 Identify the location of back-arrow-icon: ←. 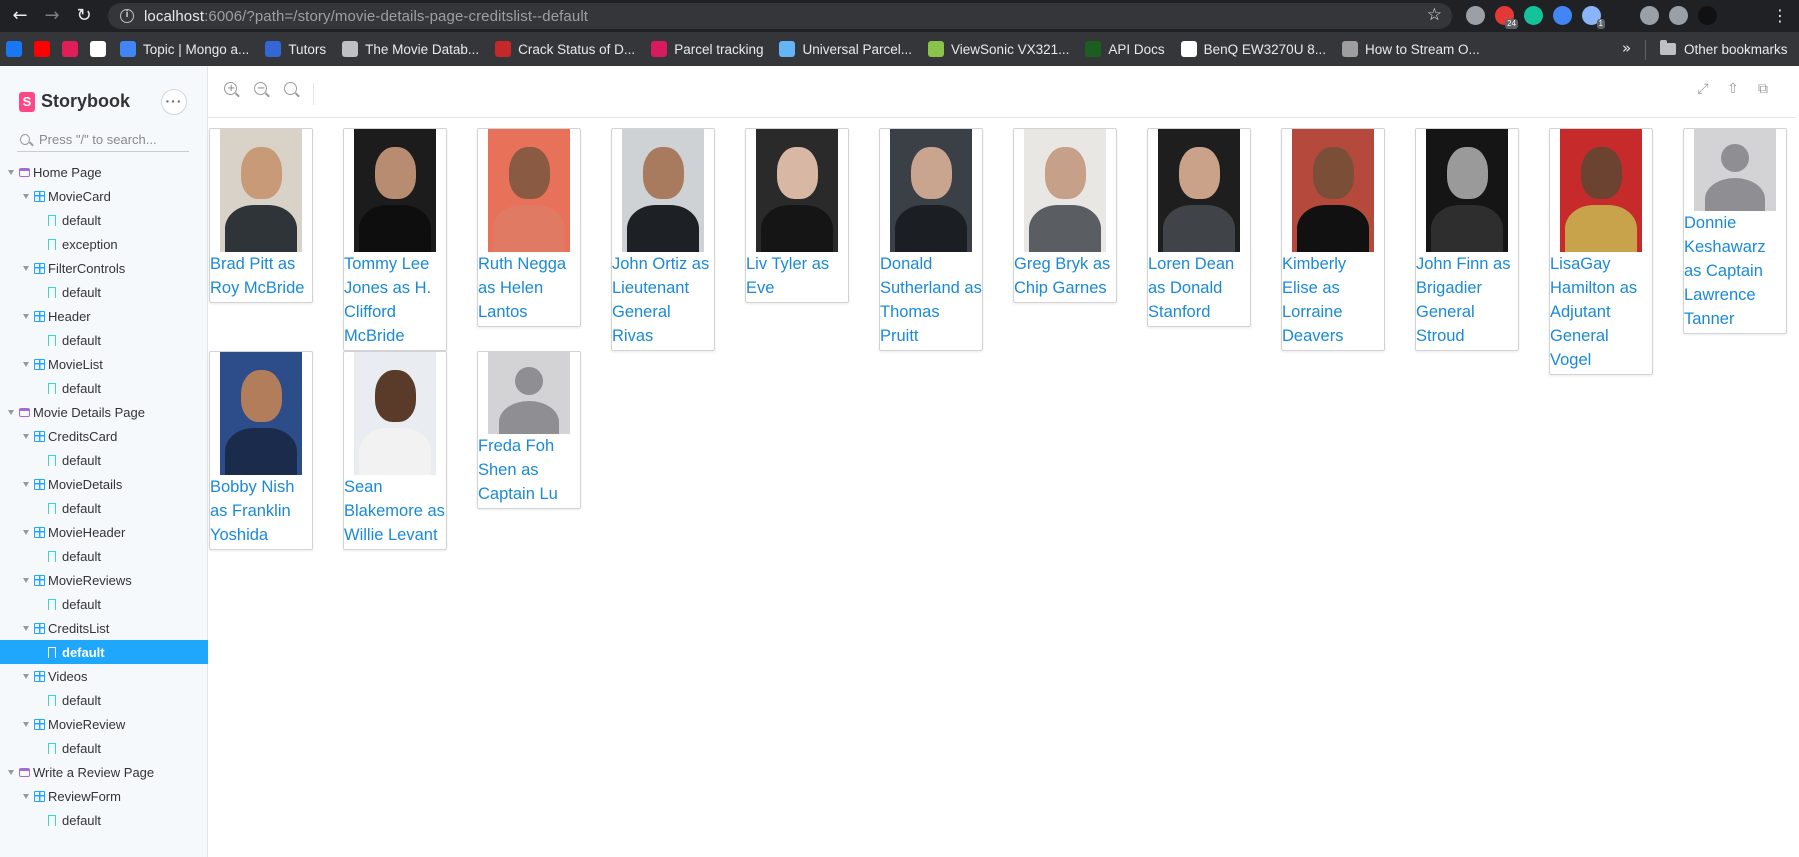
(20, 16).